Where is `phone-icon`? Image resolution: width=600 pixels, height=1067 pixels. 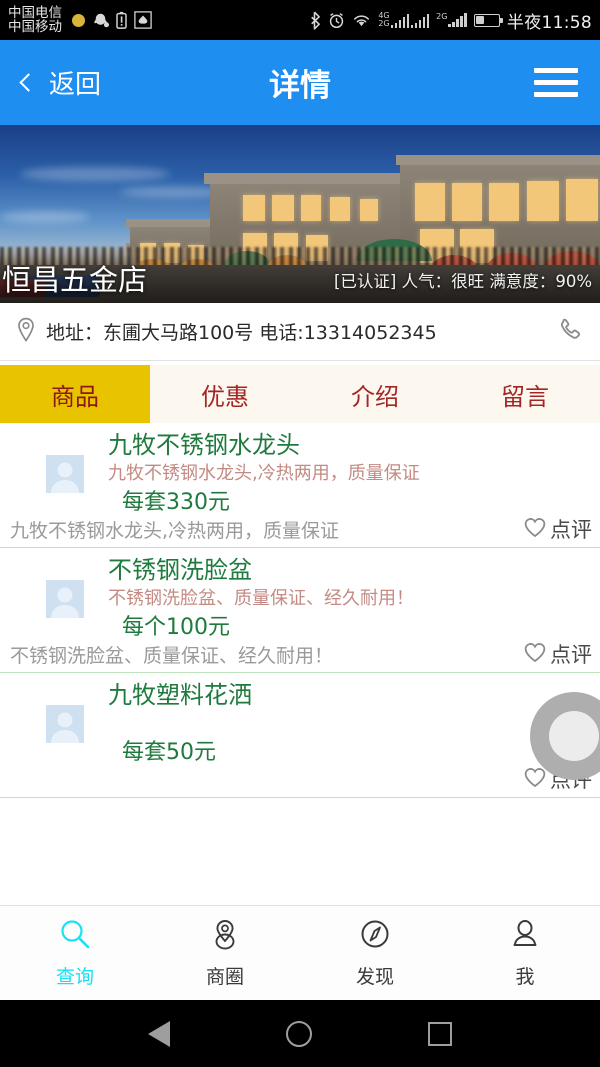 phone-icon is located at coordinates (570, 332).